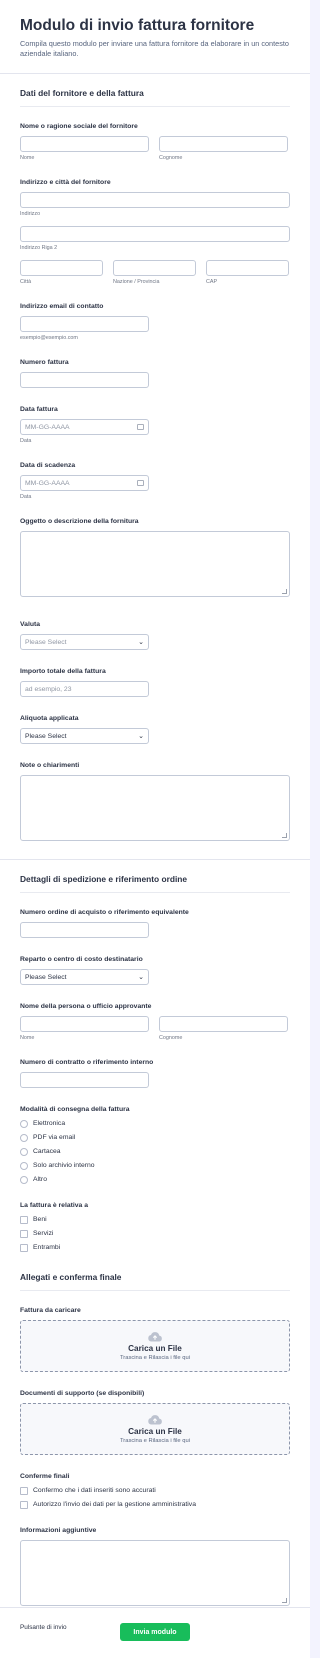 Image resolution: width=320 pixels, height=1658 pixels. I want to click on field-label: Documenti di supporto (se disponibili), so click(82, 1393).